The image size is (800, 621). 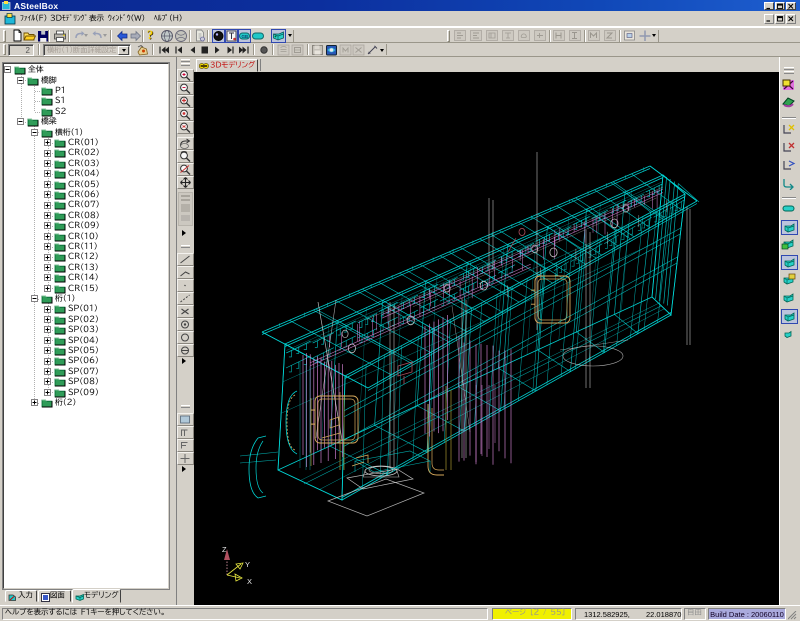 I want to click on svg-text: X, so click(x=249, y=581).